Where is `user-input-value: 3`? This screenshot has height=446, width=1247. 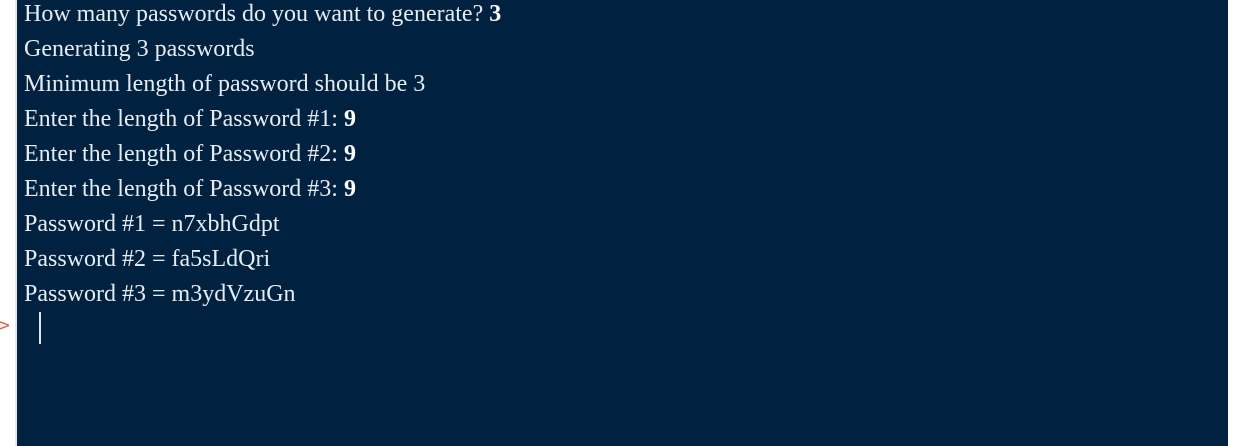 user-input-value: 3 is located at coordinates (495, 14).